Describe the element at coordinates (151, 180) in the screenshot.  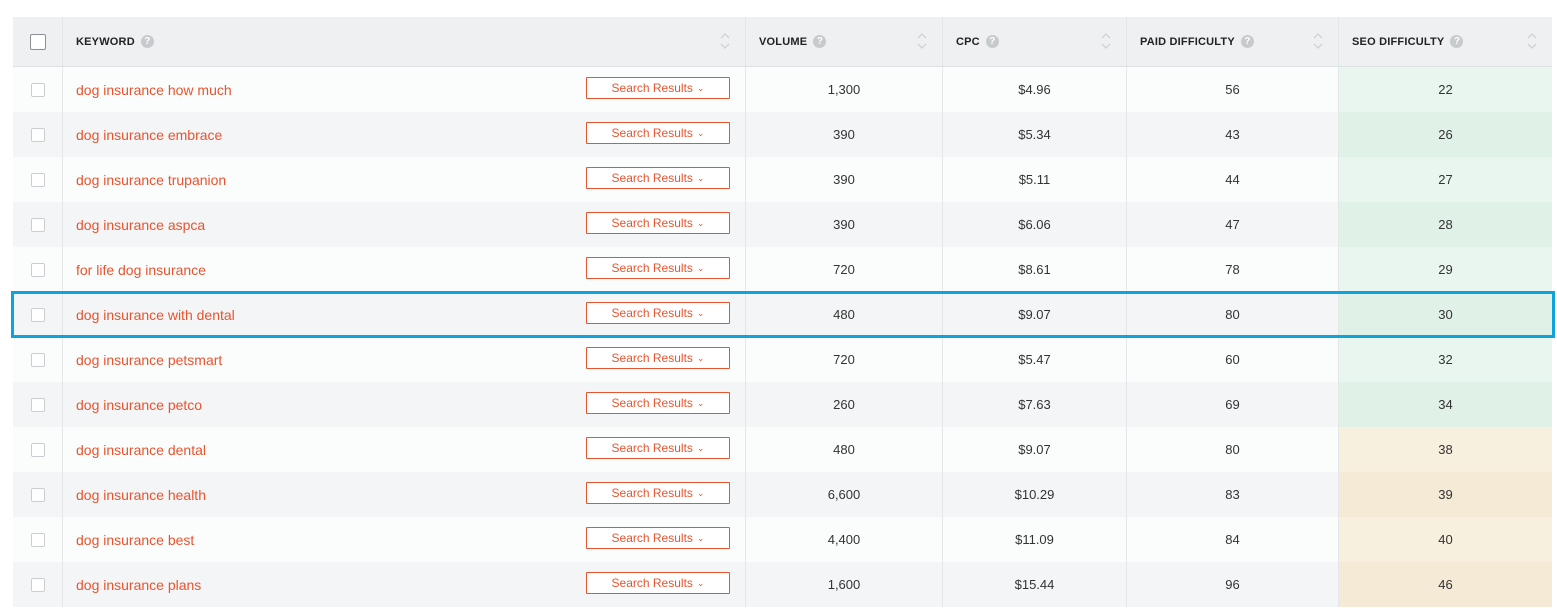
I see `keyword-link: dog insurance trupanion` at that location.